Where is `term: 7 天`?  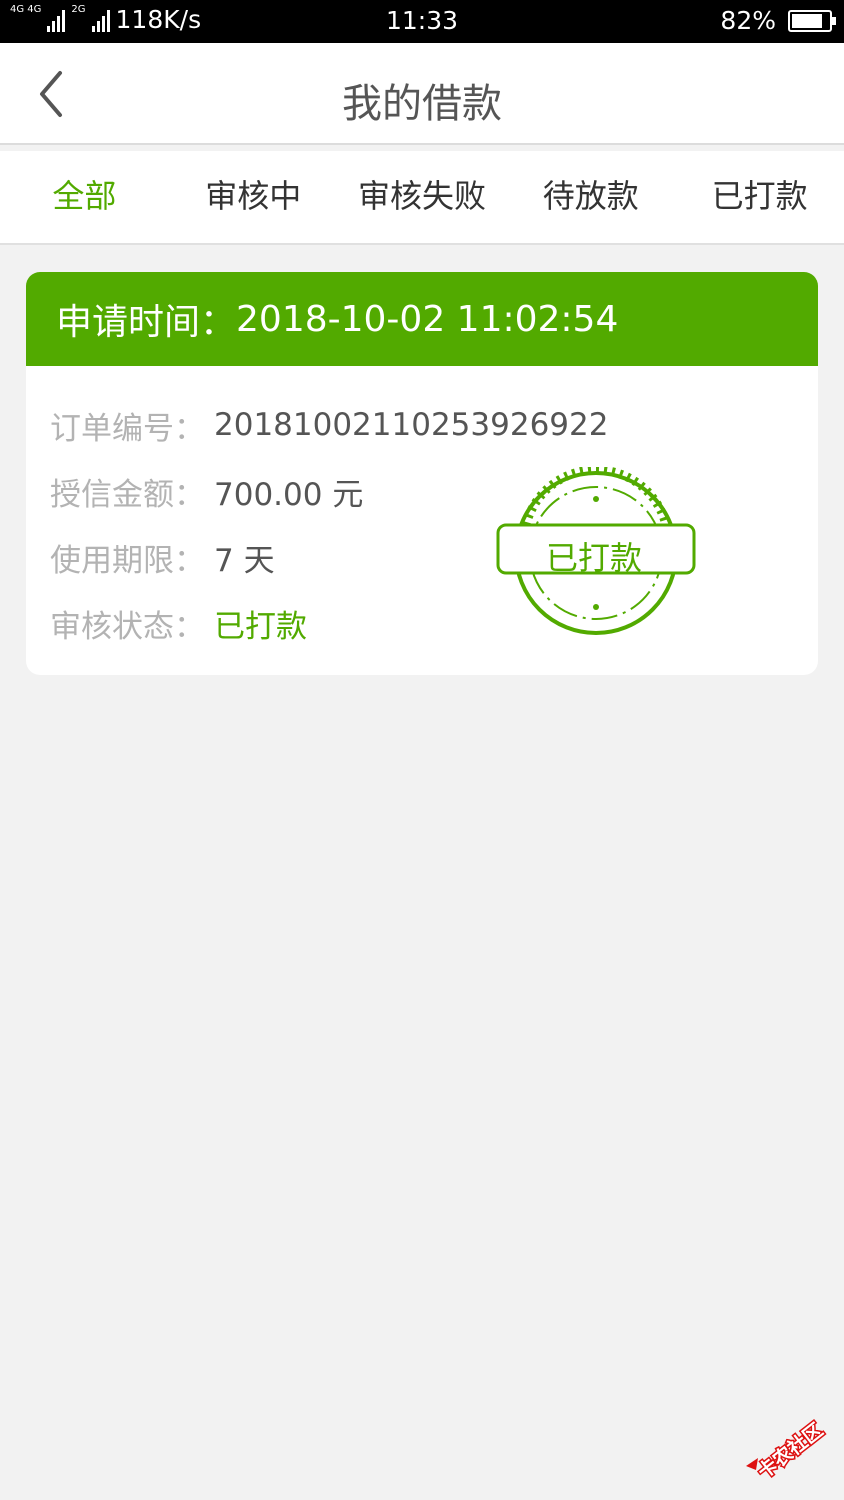 term: 7 天 is located at coordinates (244, 560).